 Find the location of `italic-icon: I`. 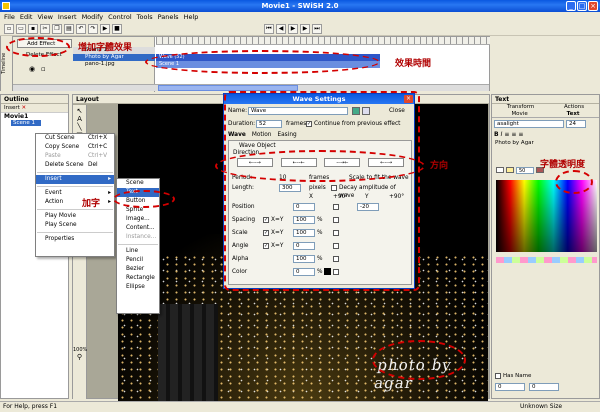

italic-icon: I is located at coordinates (502, 134).